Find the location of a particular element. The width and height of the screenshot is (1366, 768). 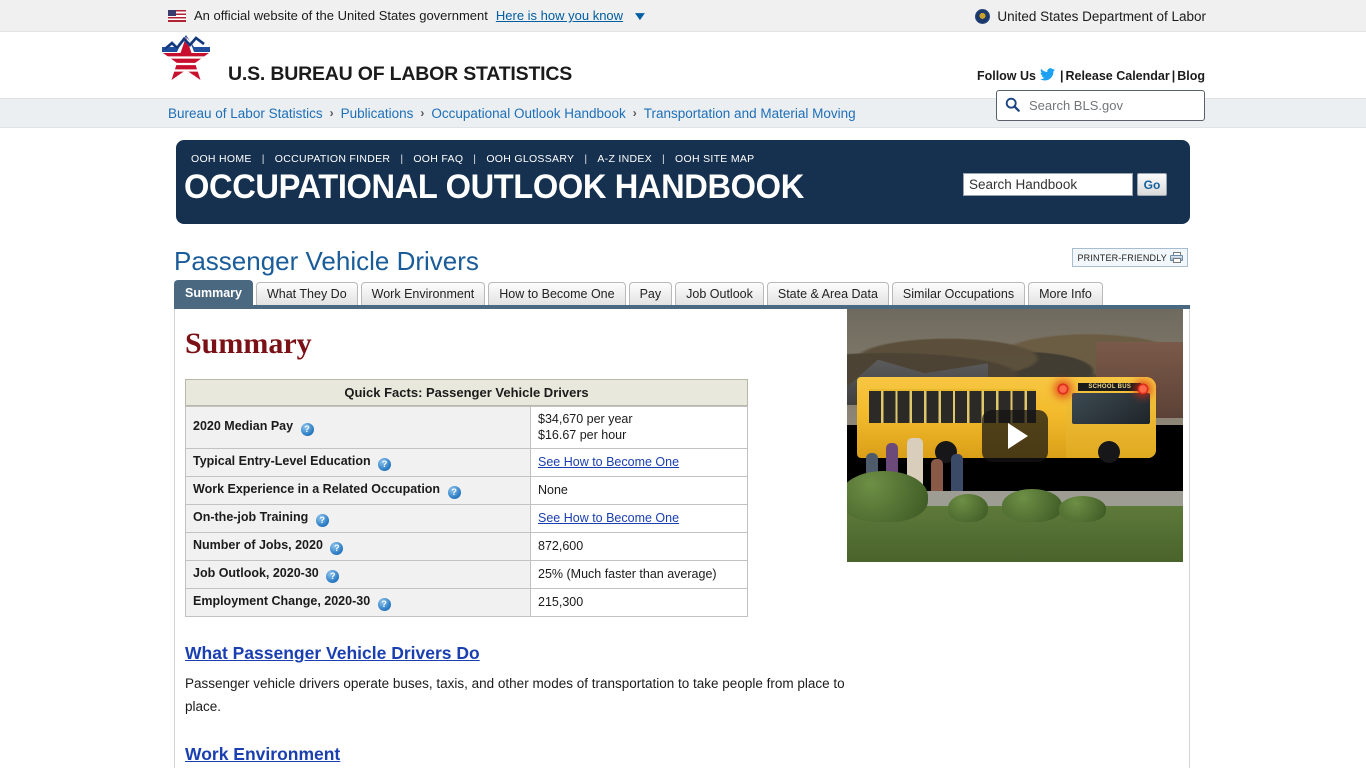

ooh-nav-sep-2: | is located at coordinates (475, 159).